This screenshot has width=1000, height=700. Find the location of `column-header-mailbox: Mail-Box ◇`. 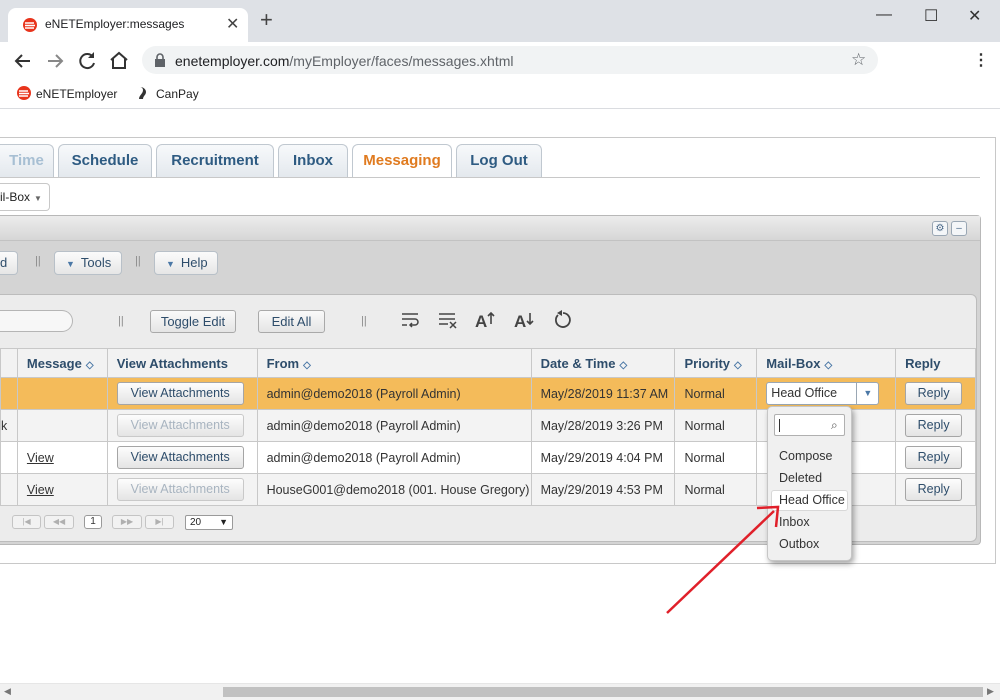

column-header-mailbox: Mail-Box ◇ is located at coordinates (826, 363).